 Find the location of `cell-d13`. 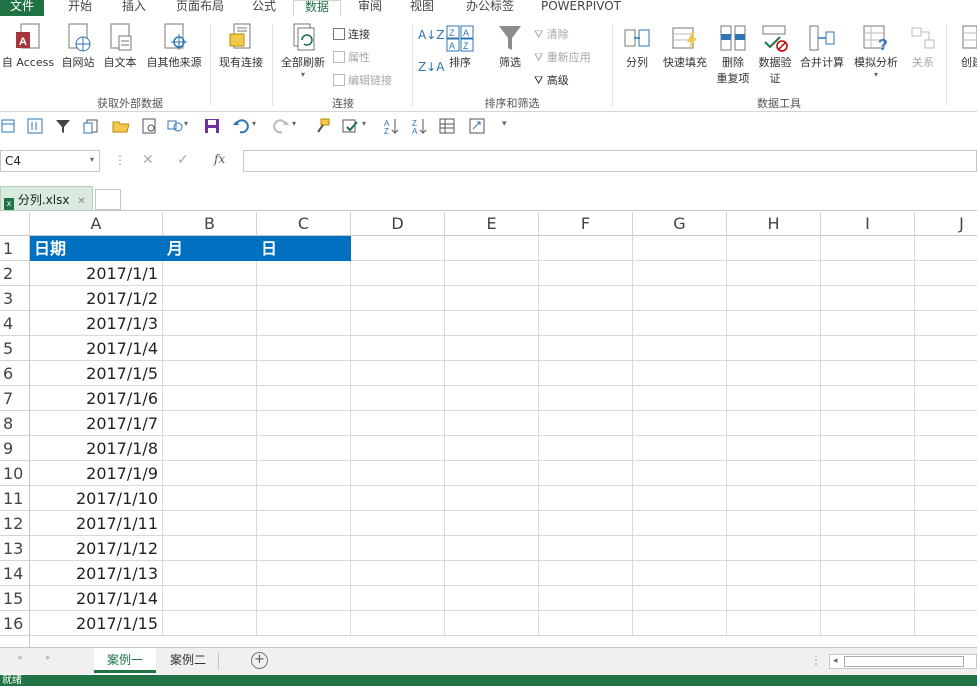

cell-d13 is located at coordinates (398, 548).